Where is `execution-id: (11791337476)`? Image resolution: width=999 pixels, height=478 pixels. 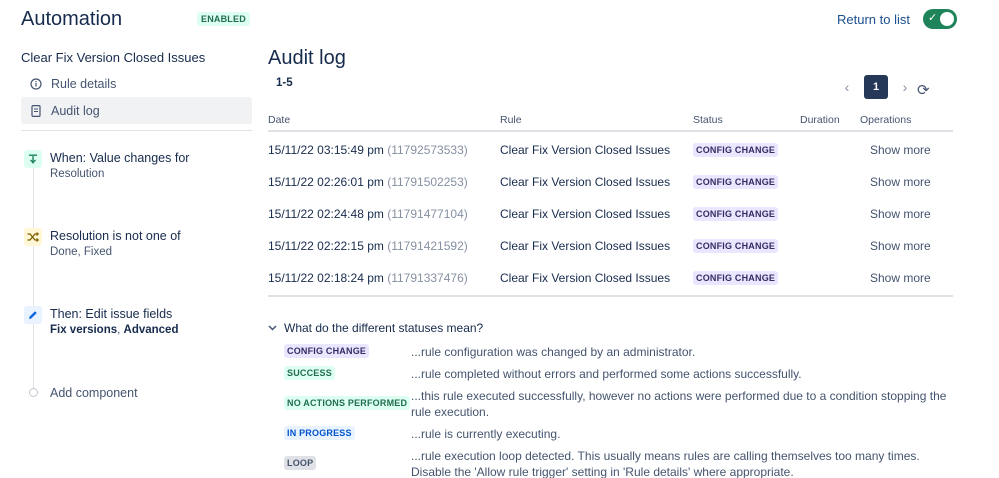
execution-id: (11791337476) is located at coordinates (427, 278).